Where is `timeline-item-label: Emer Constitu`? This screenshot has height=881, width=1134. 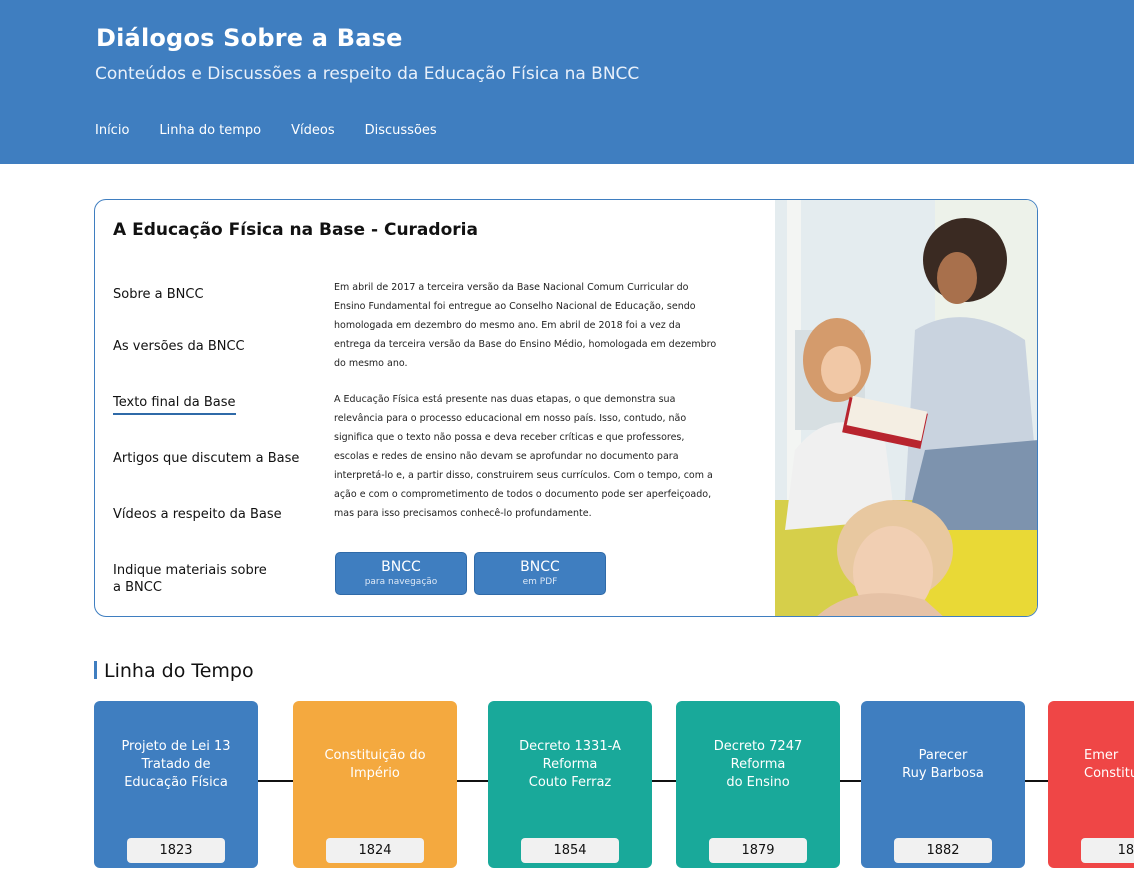
timeline-item-label: Emer Constitu is located at coordinates (1109, 764).